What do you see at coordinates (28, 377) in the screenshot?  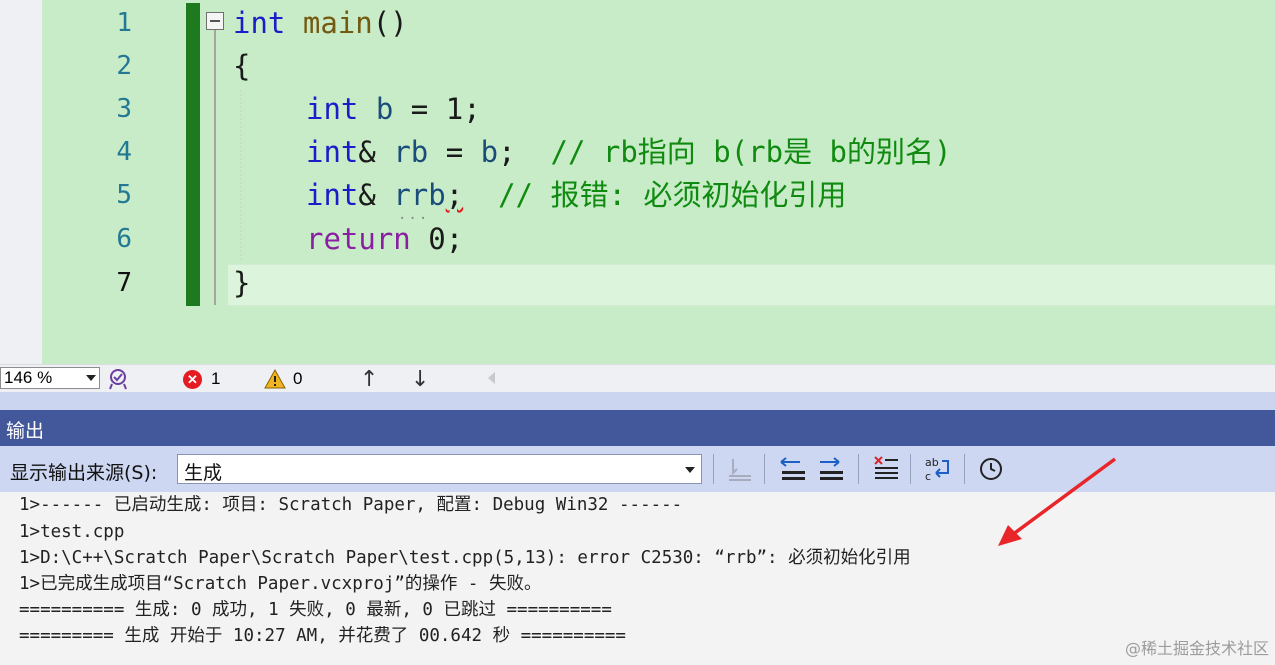 I see `zoom-value: 146 %` at bounding box center [28, 377].